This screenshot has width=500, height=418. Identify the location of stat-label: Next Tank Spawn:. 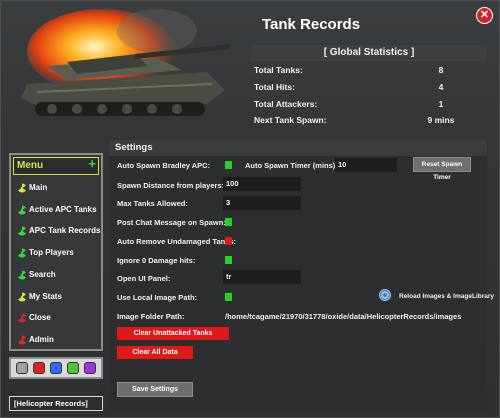
(290, 120).